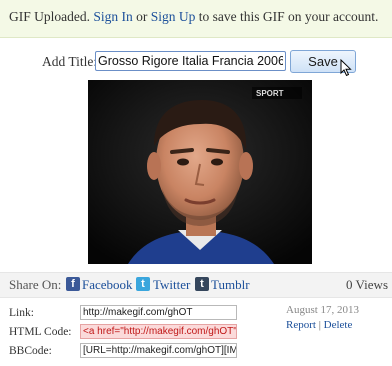 This screenshot has width=392, height=366. What do you see at coordinates (35, 284) in the screenshot?
I see `share-label: Share On:` at bounding box center [35, 284].